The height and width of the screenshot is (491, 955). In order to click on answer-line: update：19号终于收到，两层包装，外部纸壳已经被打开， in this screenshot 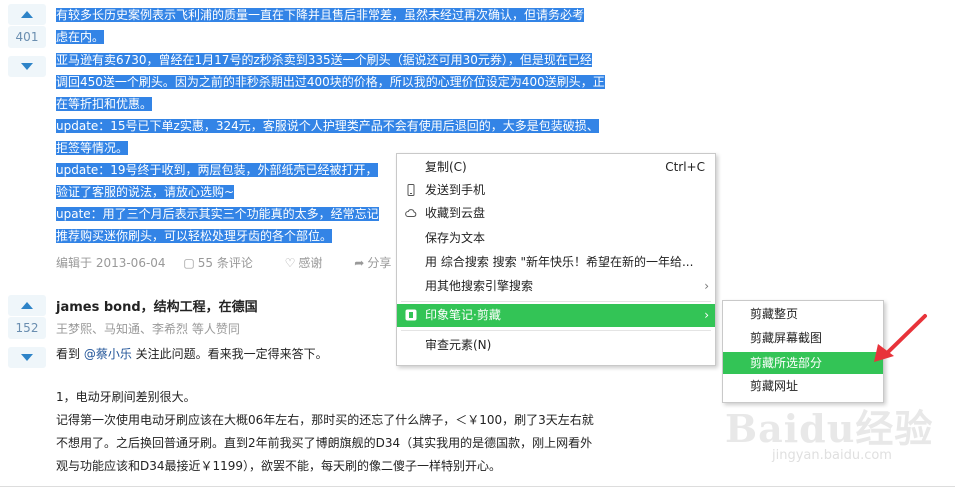, I will do `click(217, 170)`.